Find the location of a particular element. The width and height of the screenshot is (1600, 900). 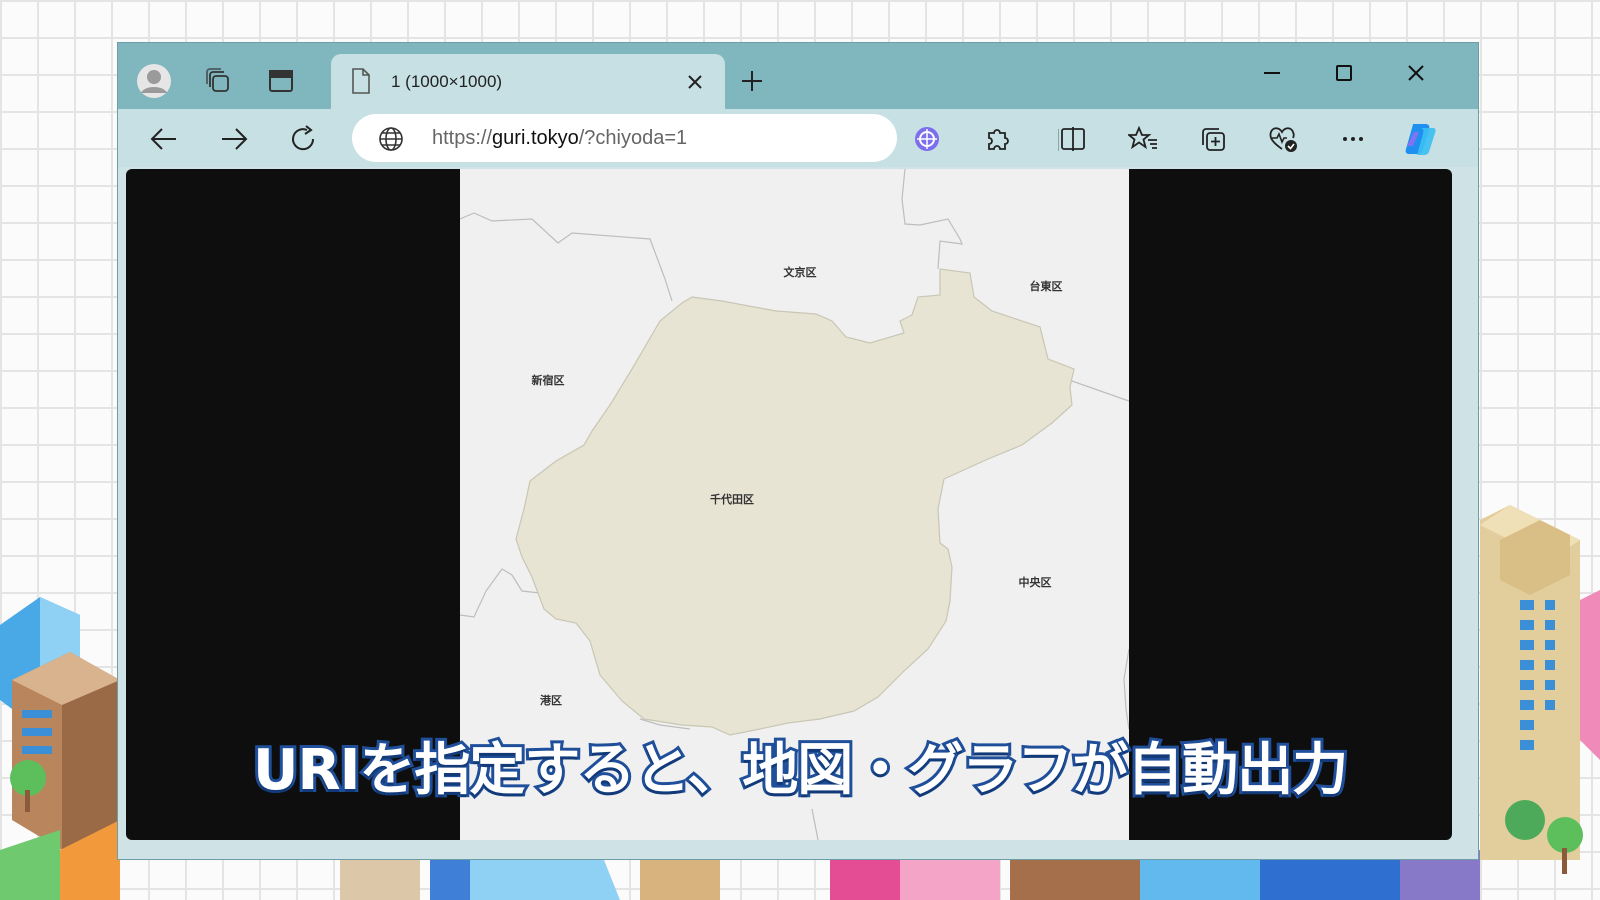

ward-label-minato: 港区 is located at coordinates (551, 700).